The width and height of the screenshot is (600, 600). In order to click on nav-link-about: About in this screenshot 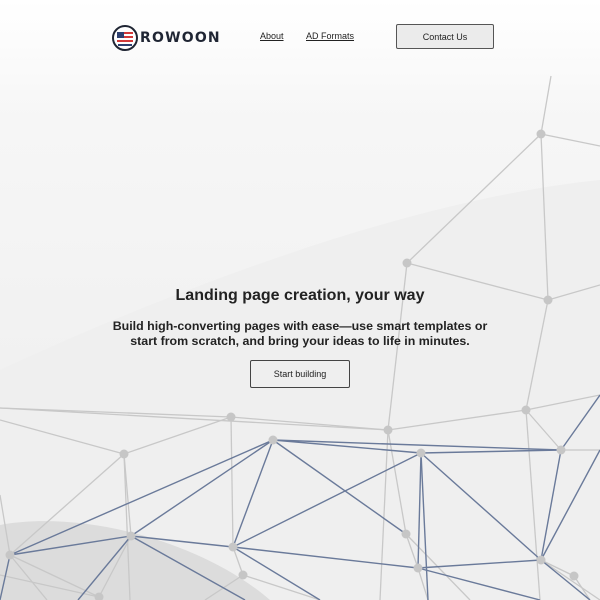, I will do `click(272, 36)`.